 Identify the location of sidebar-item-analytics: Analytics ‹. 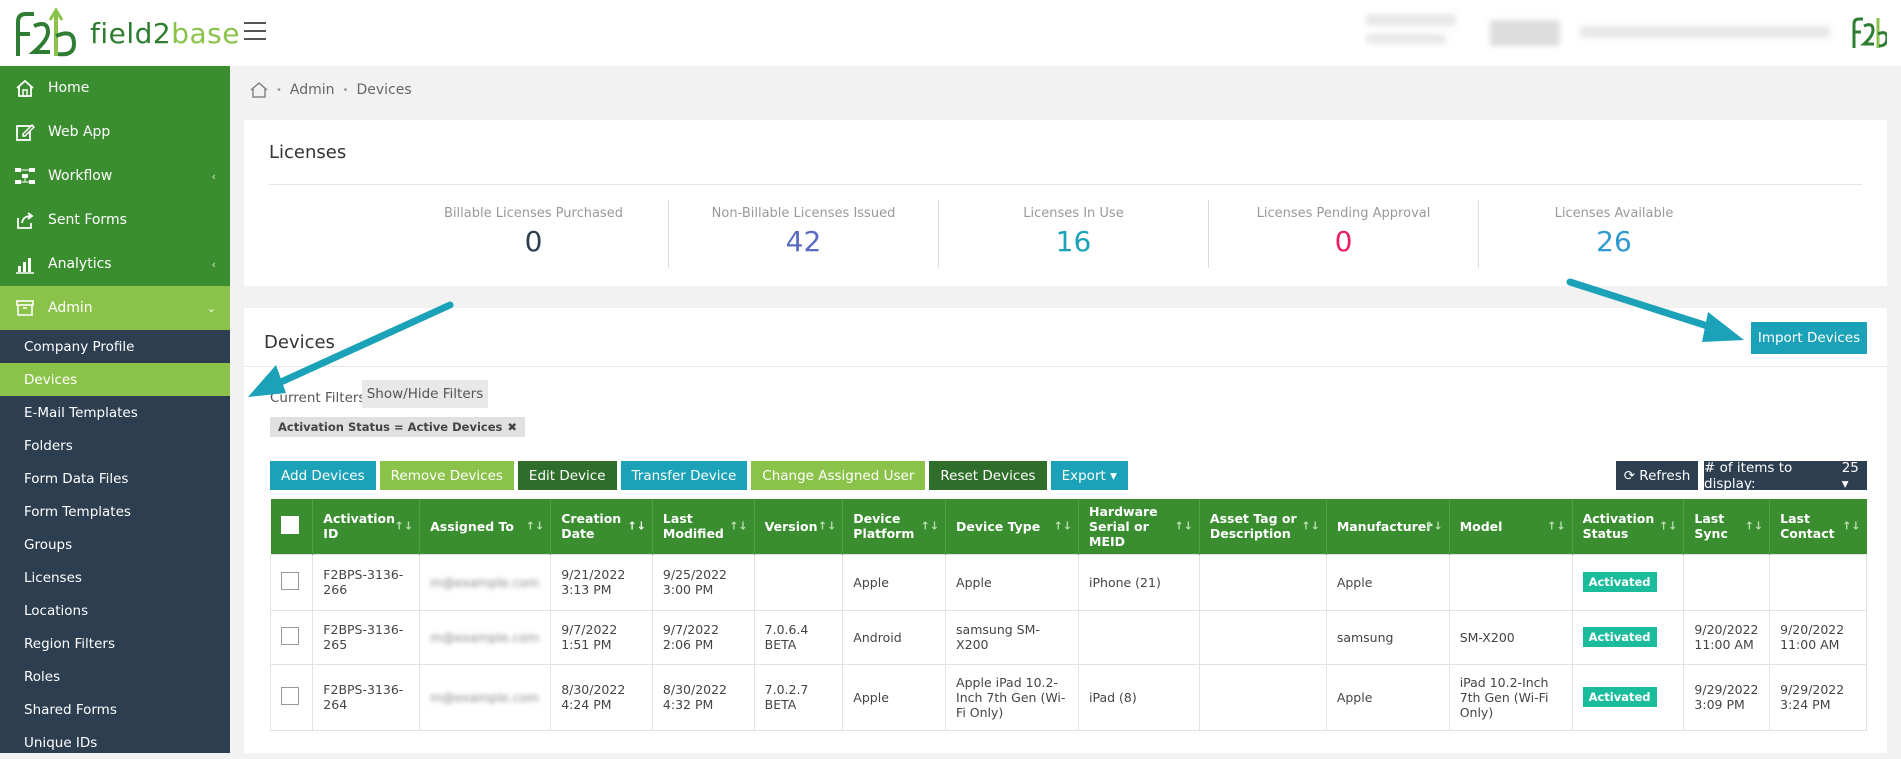
(115, 264).